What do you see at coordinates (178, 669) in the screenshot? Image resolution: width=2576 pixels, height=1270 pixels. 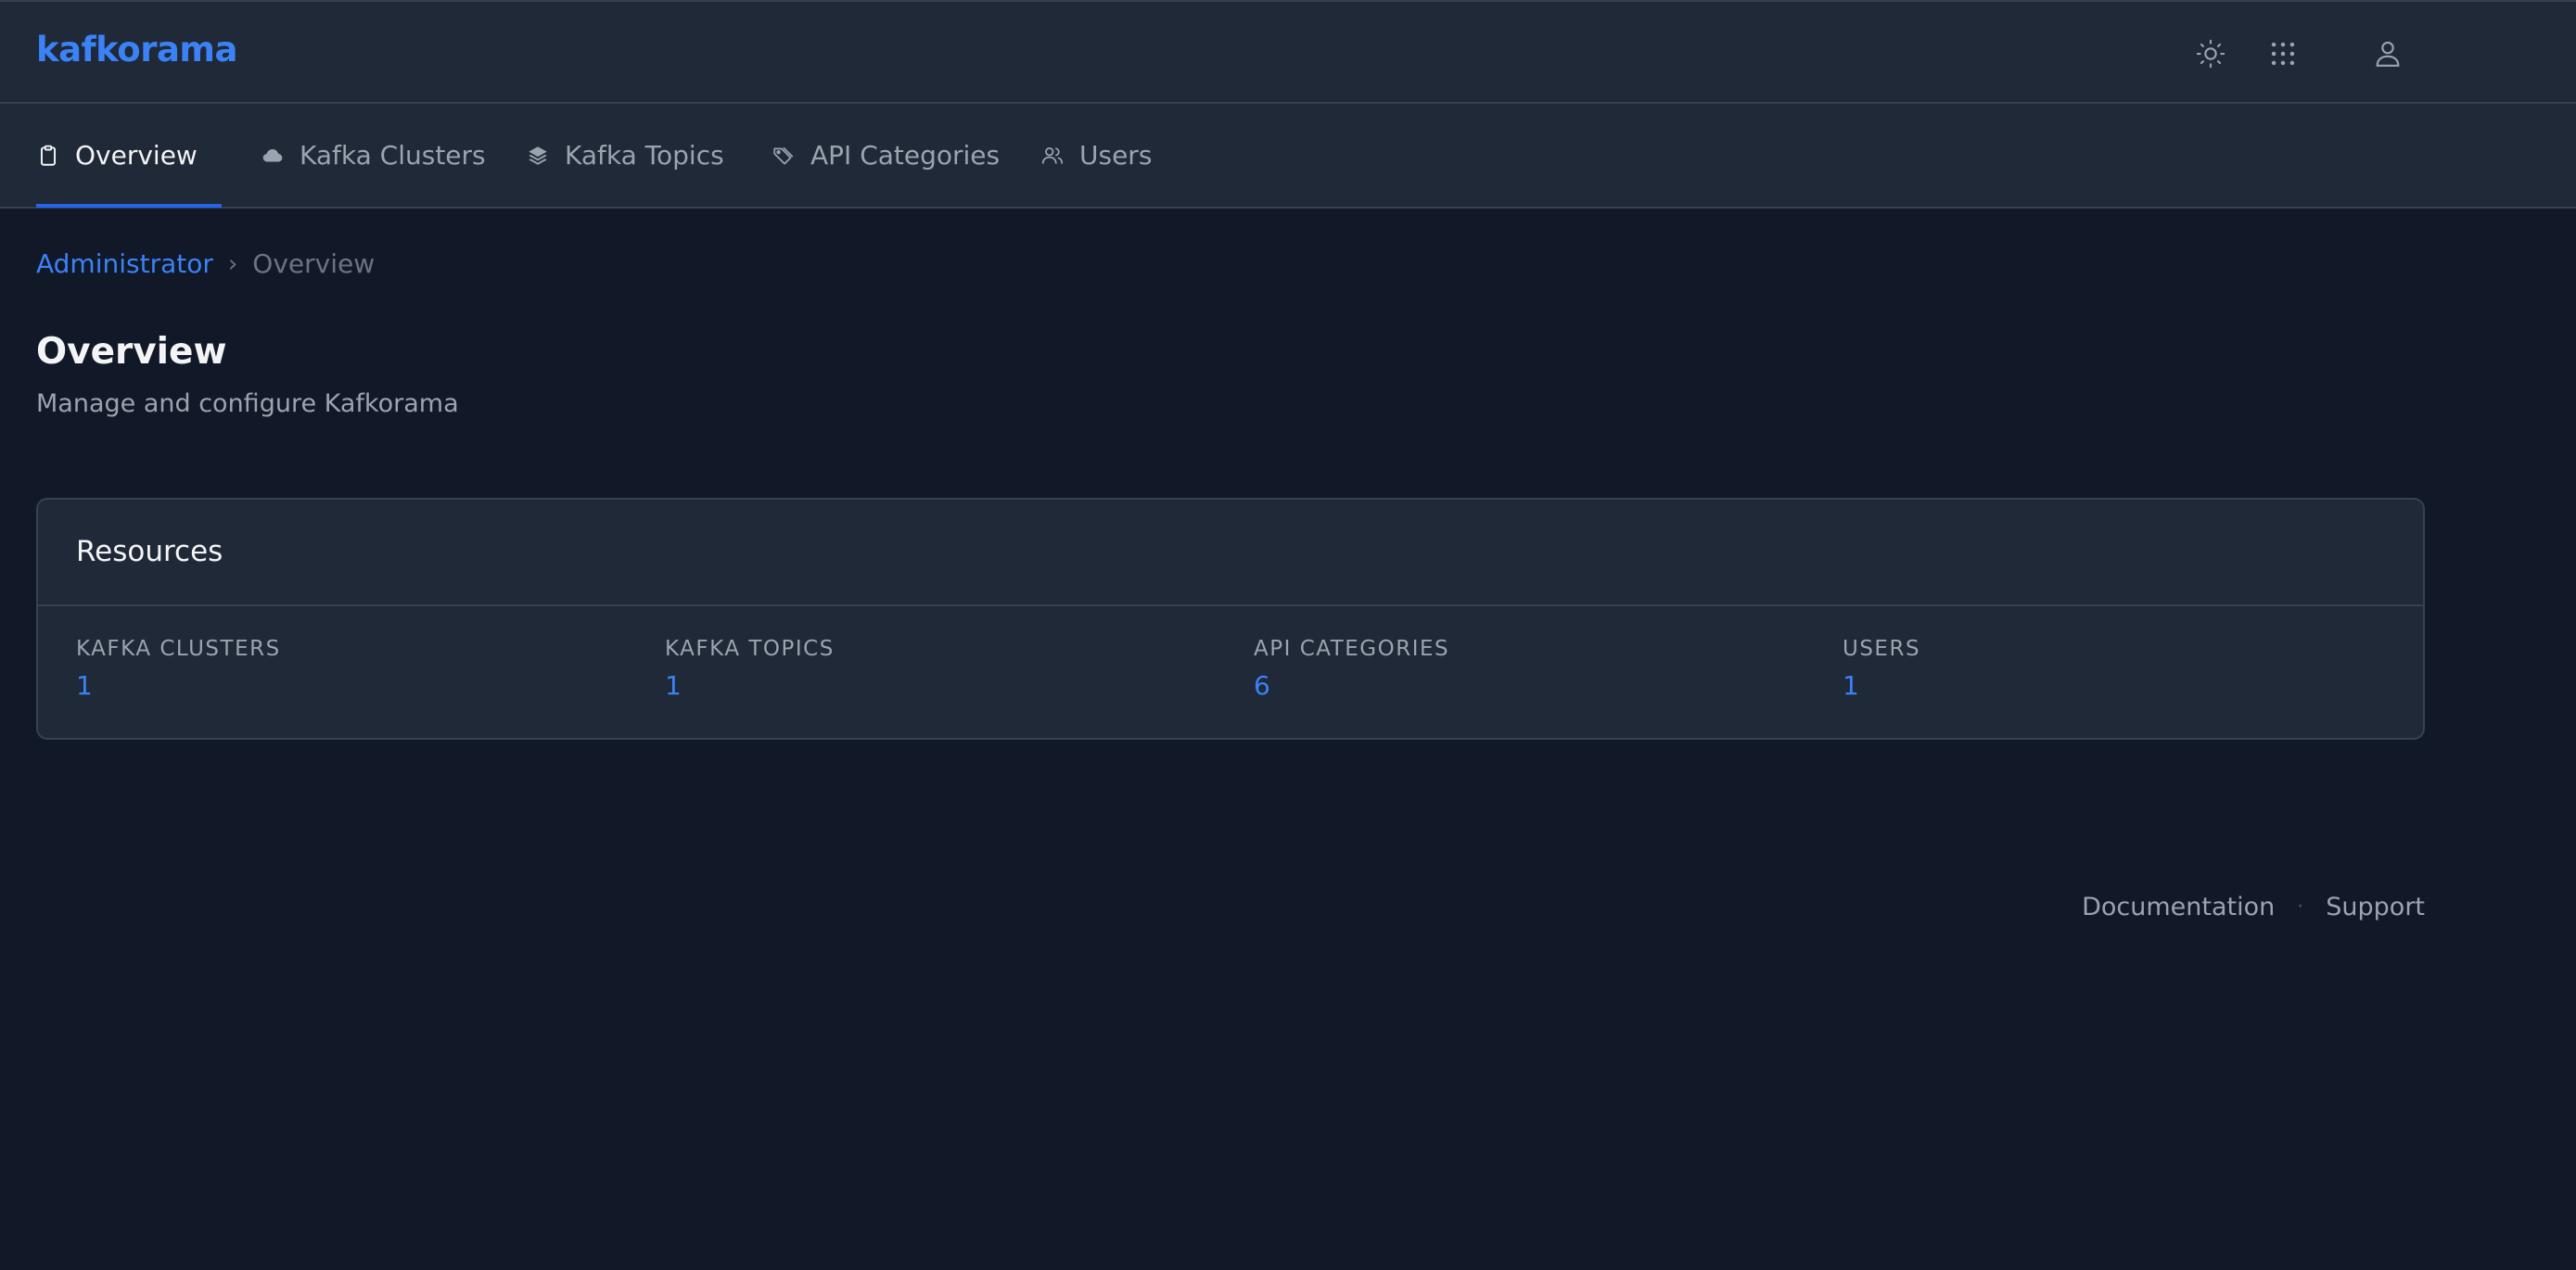 I see `stat-kafka-clusters: KAFKA CLUSTERS 1` at bounding box center [178, 669].